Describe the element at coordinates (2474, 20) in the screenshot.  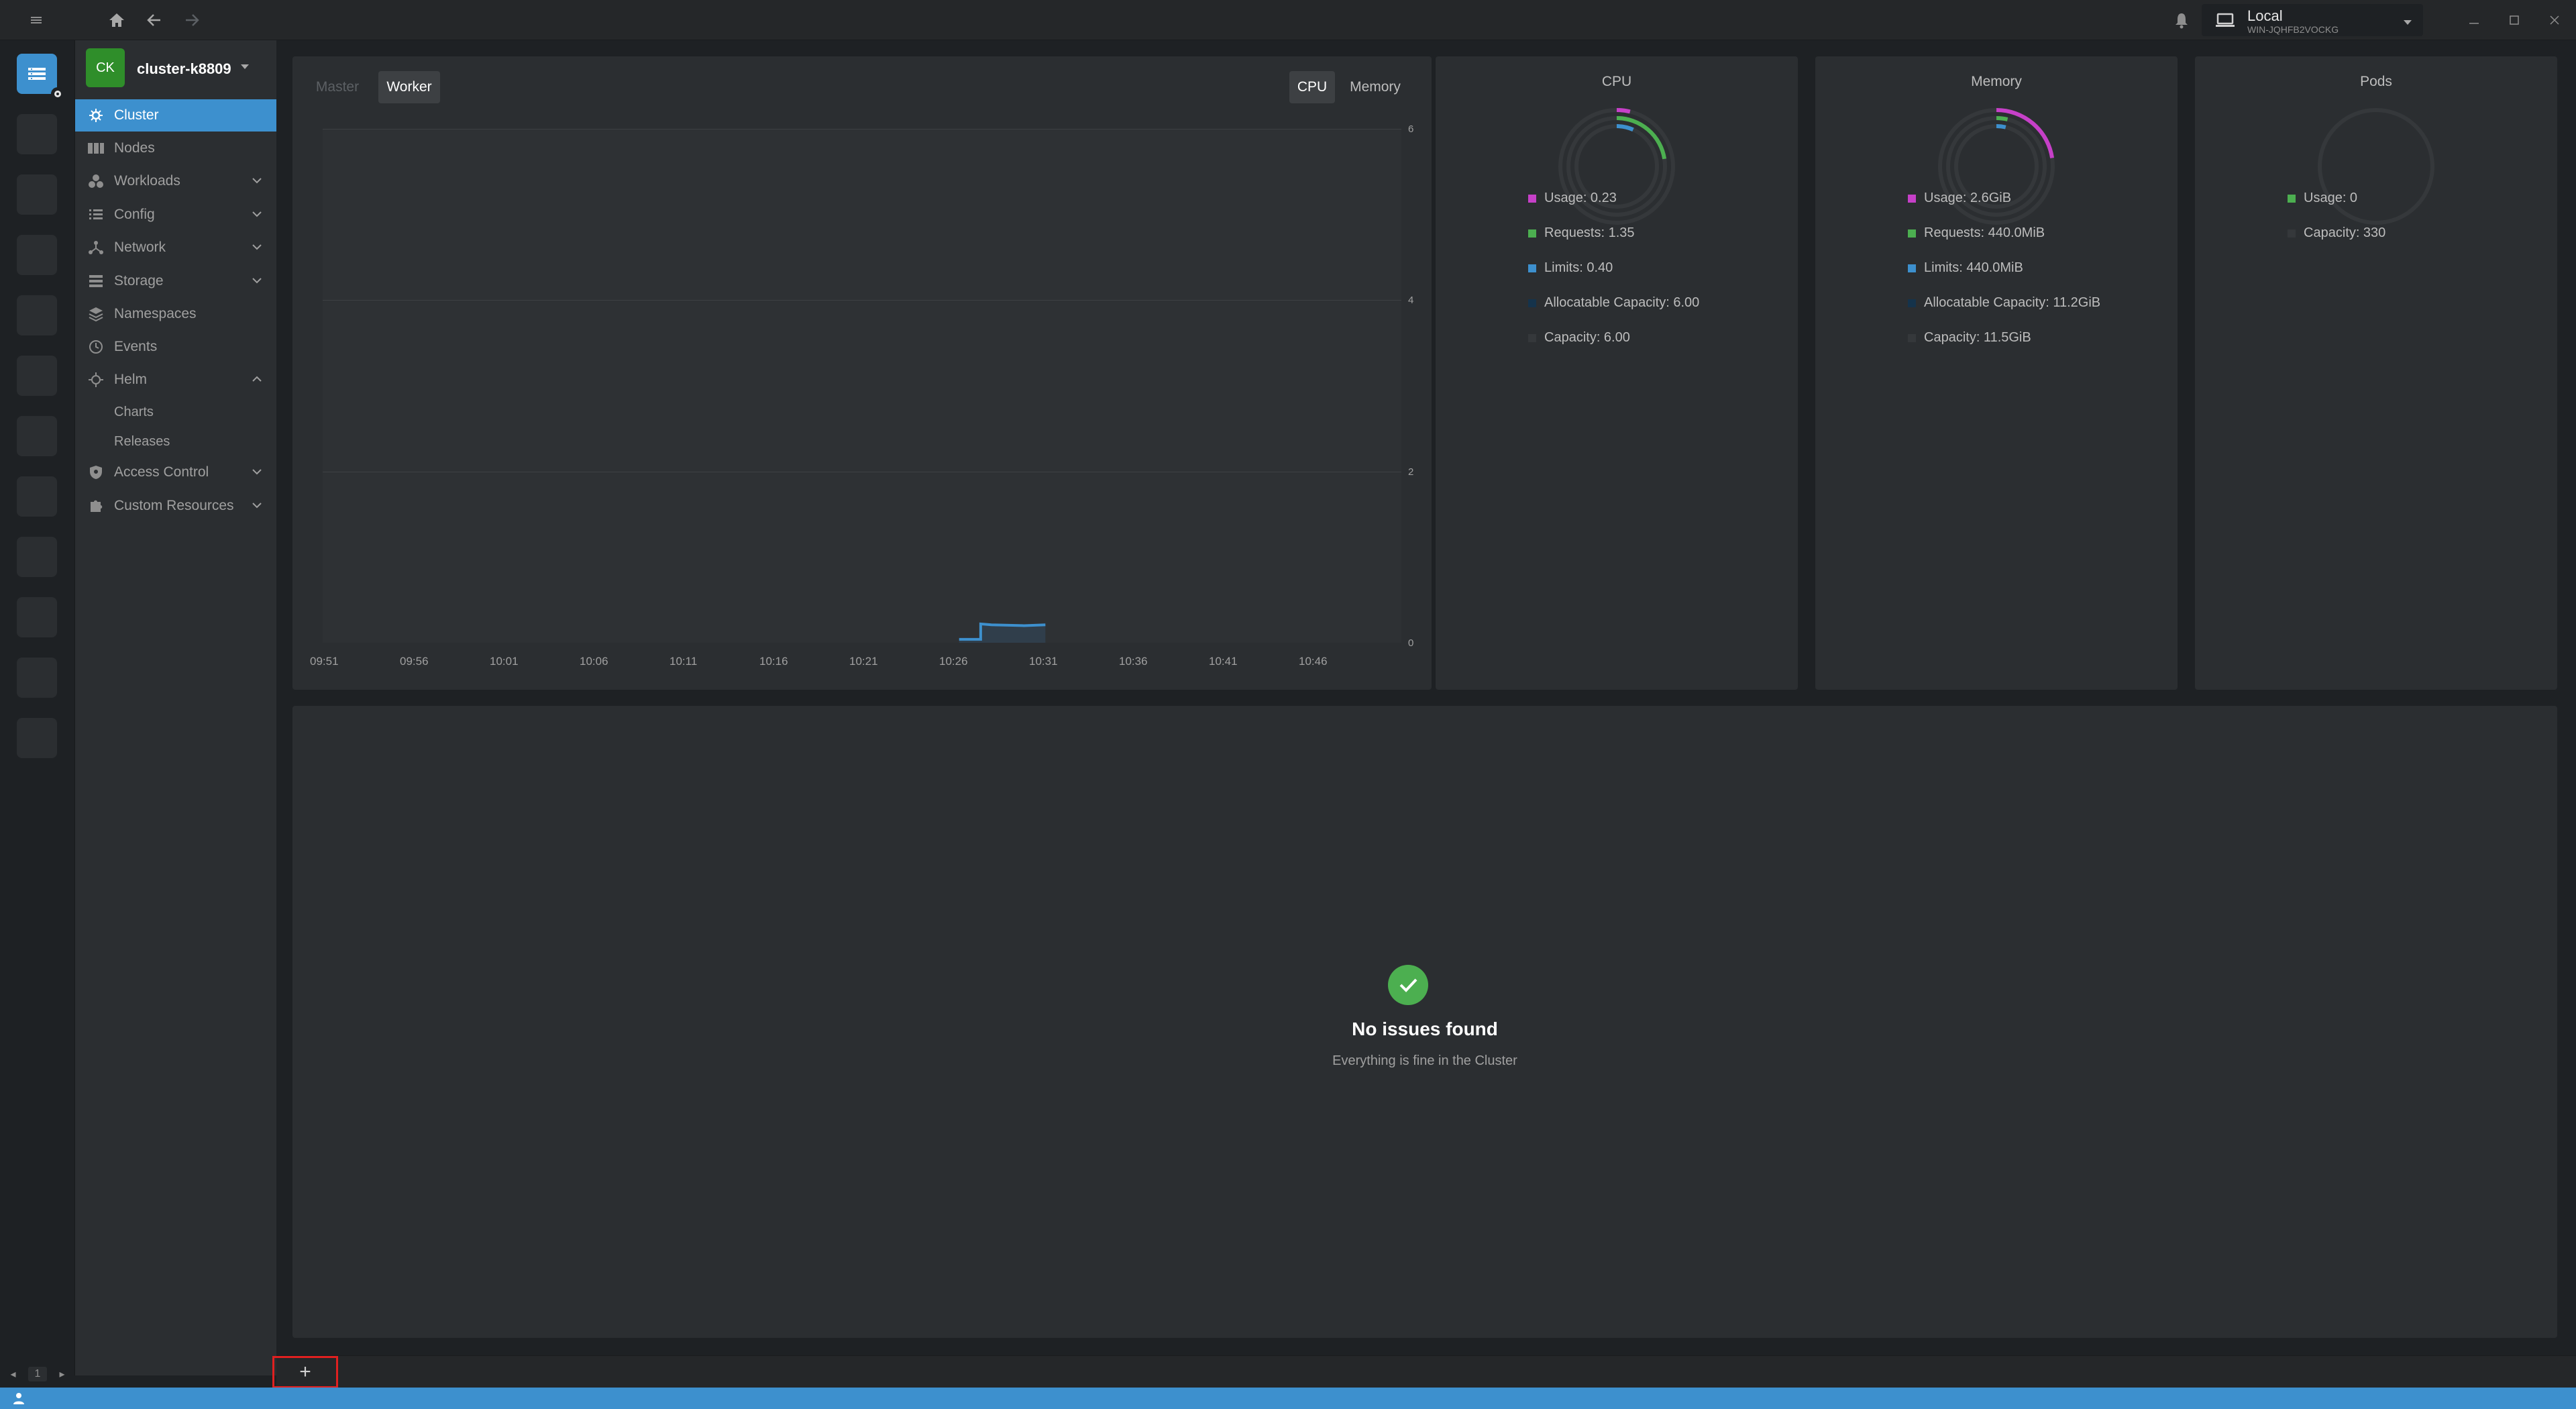
I see `minimize-icon` at that location.